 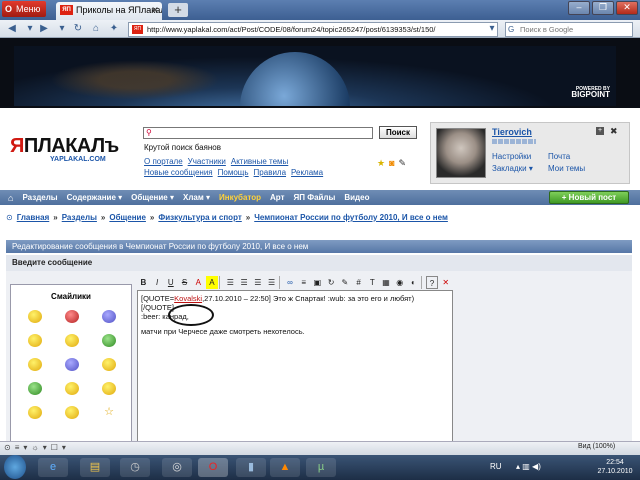 What do you see at coordinates (7, 447) in the screenshot?
I see `status-panel-icon: ⊙` at bounding box center [7, 447].